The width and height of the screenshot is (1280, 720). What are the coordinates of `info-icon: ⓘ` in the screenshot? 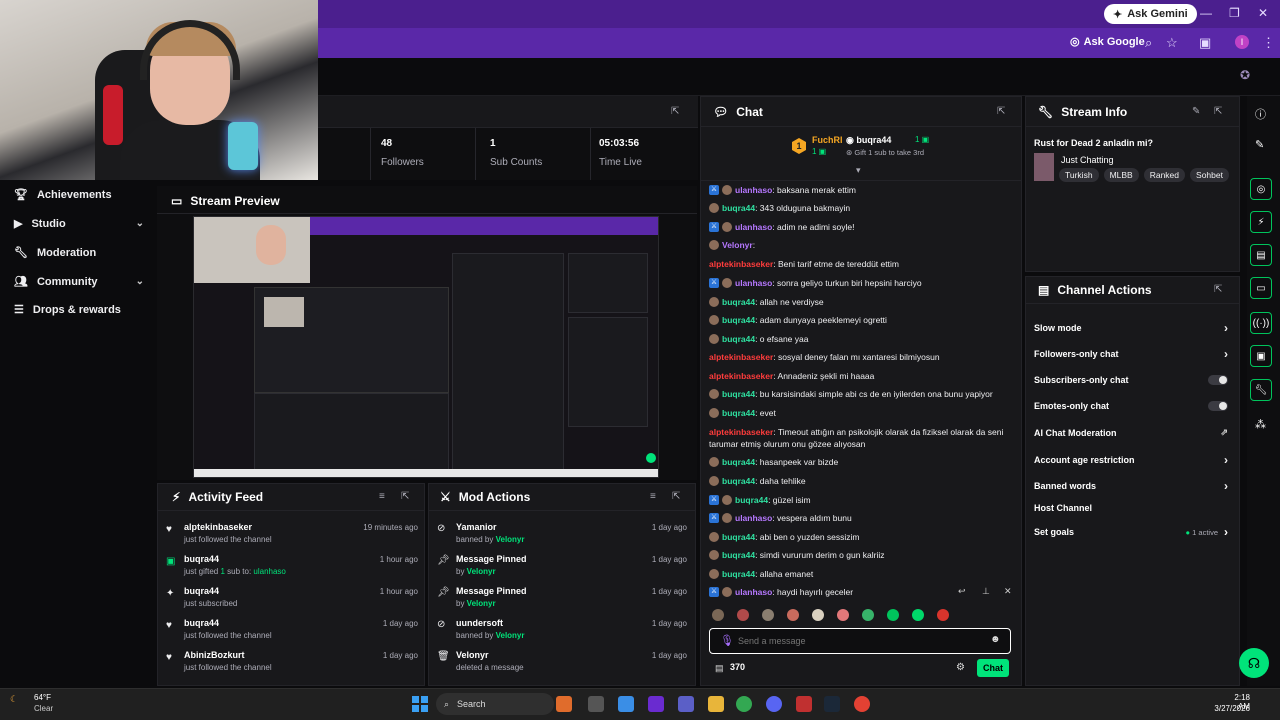 It's located at (1260, 114).